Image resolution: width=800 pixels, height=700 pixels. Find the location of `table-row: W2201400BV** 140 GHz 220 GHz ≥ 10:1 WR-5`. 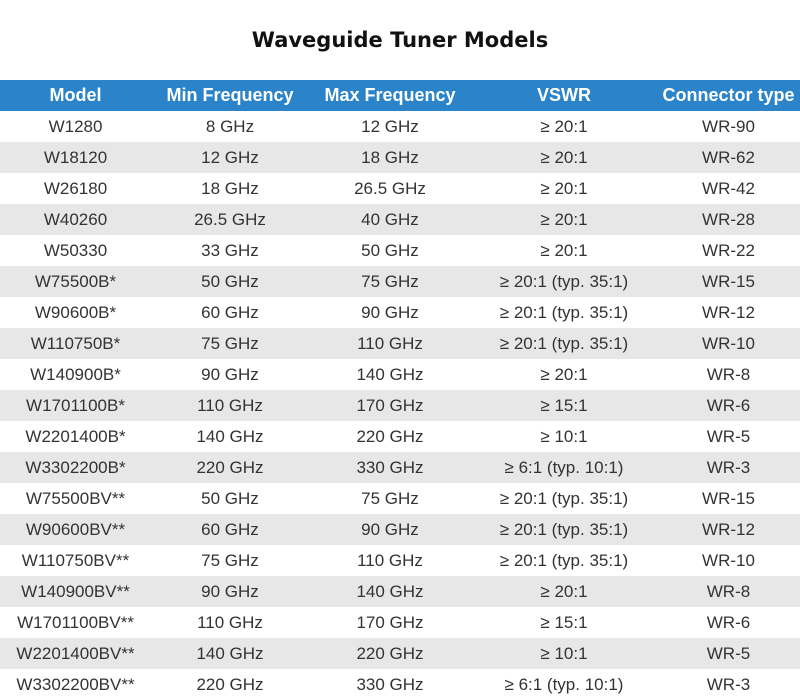

table-row: W2201400BV** 140 GHz 220 GHz ≥ 10:1 WR-5 is located at coordinates (400, 653).